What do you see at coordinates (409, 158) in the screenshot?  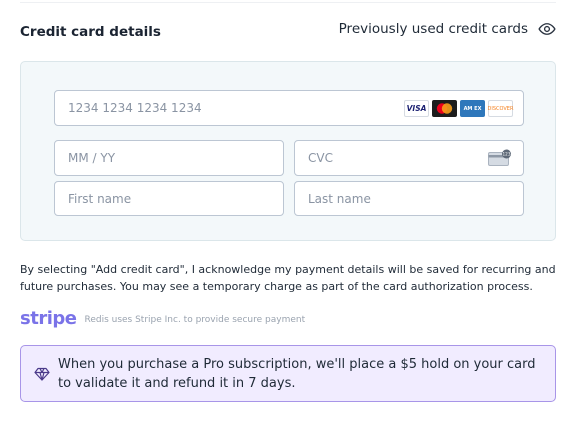 I see `cvc-field: 123` at bounding box center [409, 158].